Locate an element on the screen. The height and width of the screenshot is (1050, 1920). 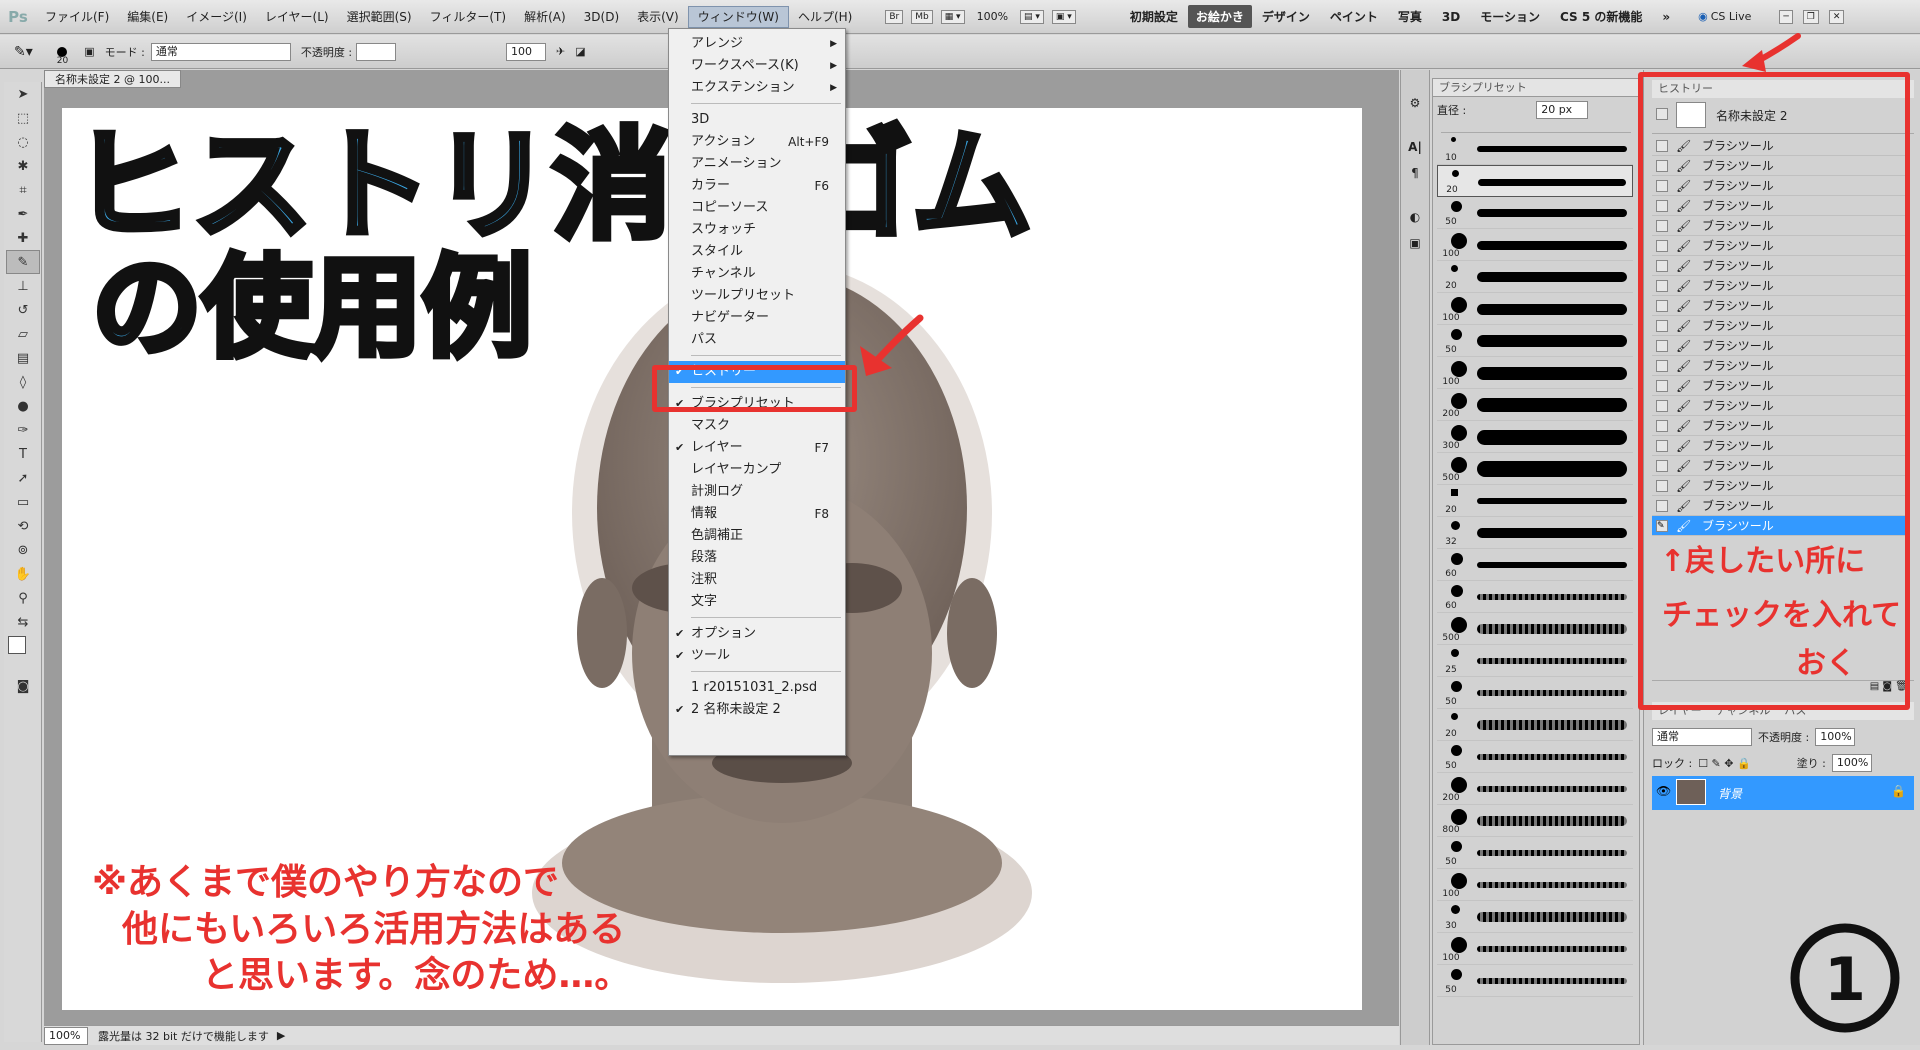
window-menu-item: レイヤーカンプ is located at coordinates (757, 470).